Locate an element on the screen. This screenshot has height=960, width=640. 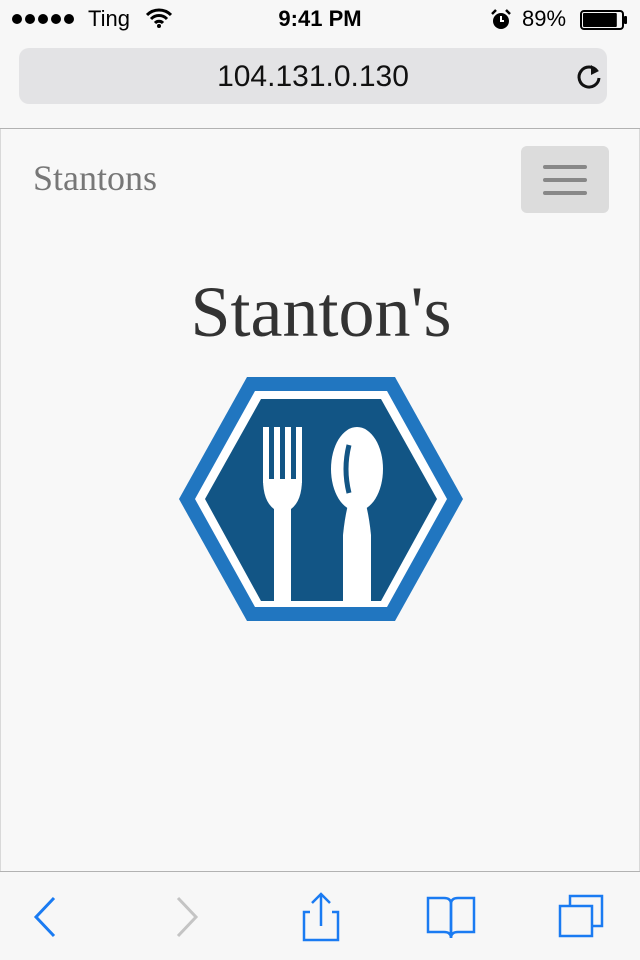
address-field: 104.131.0.130 is located at coordinates (313, 76).